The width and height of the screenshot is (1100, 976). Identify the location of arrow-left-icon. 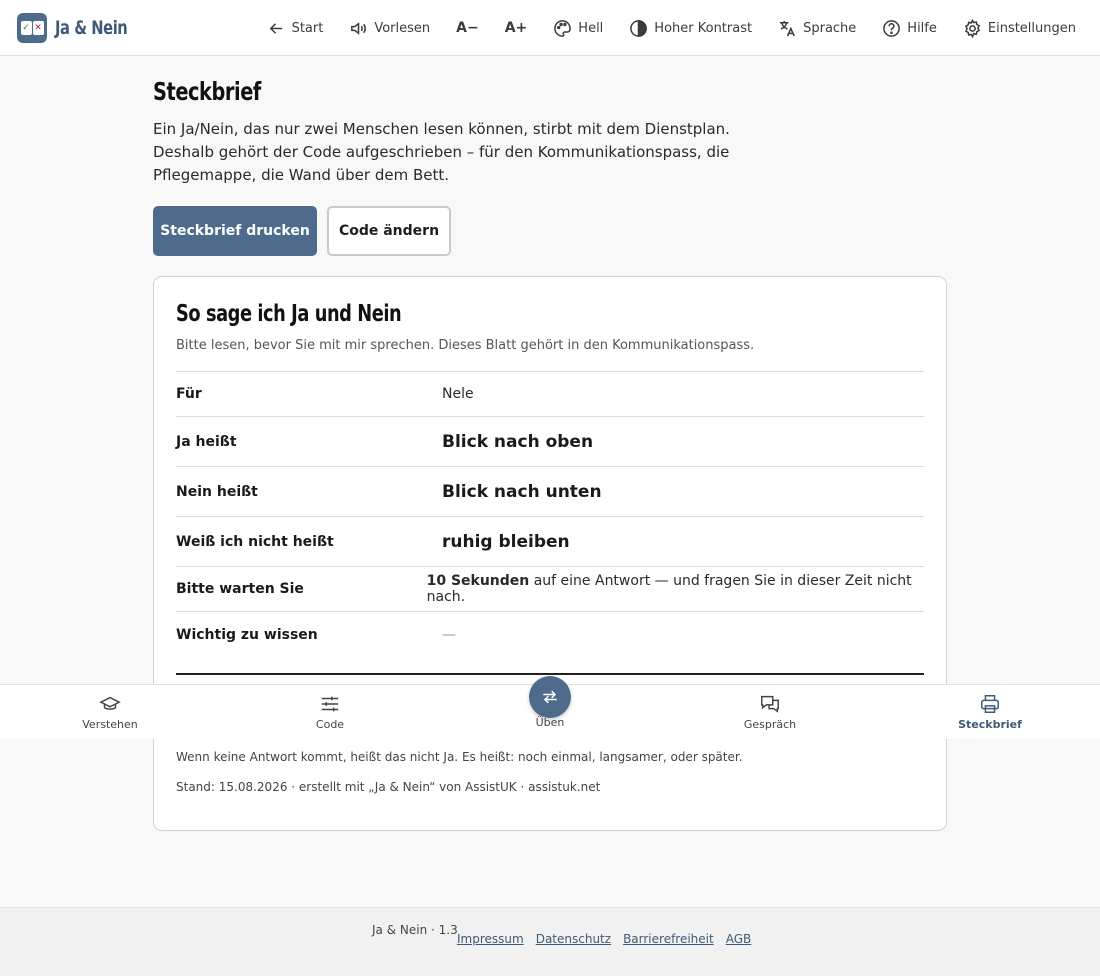
(275, 28).